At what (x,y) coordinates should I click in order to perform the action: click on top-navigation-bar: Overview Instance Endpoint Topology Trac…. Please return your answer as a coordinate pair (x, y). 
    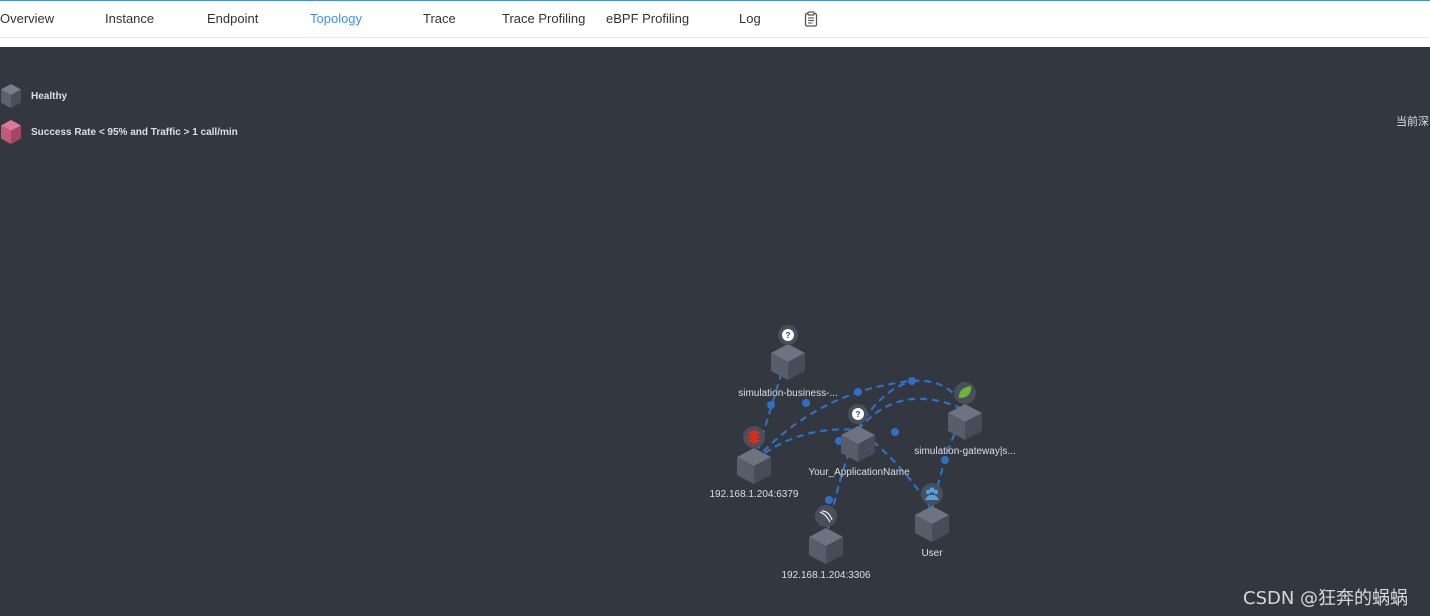
    Looking at the image, I should click on (715, 19).